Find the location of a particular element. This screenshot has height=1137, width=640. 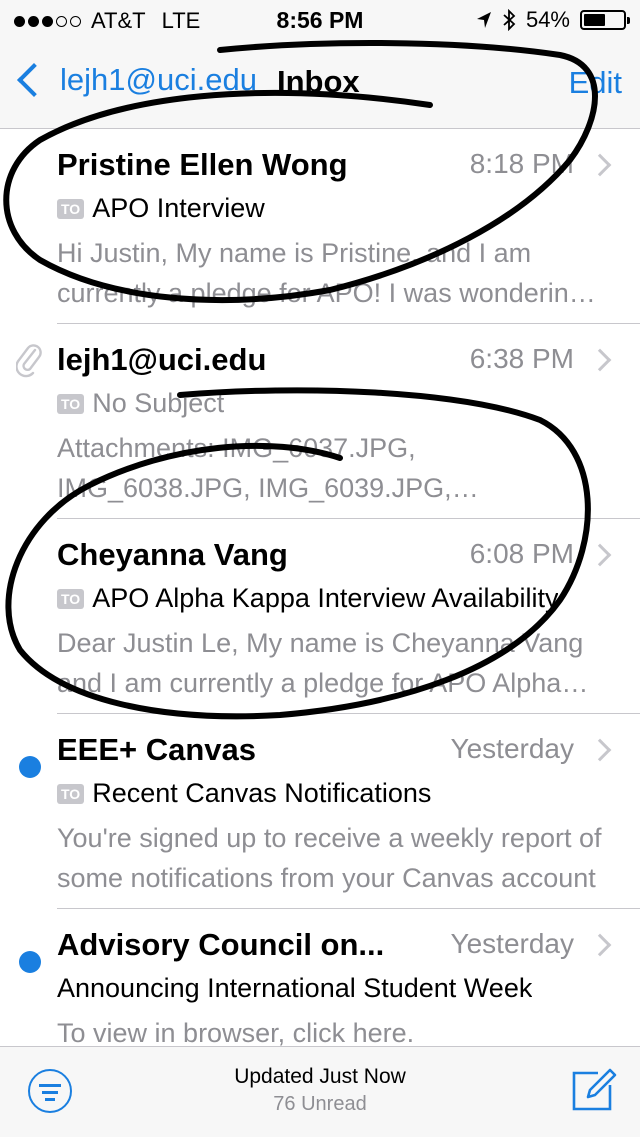

navigation-bar: lejh1@uci.edu Inbox Edit is located at coordinates (320, 84).